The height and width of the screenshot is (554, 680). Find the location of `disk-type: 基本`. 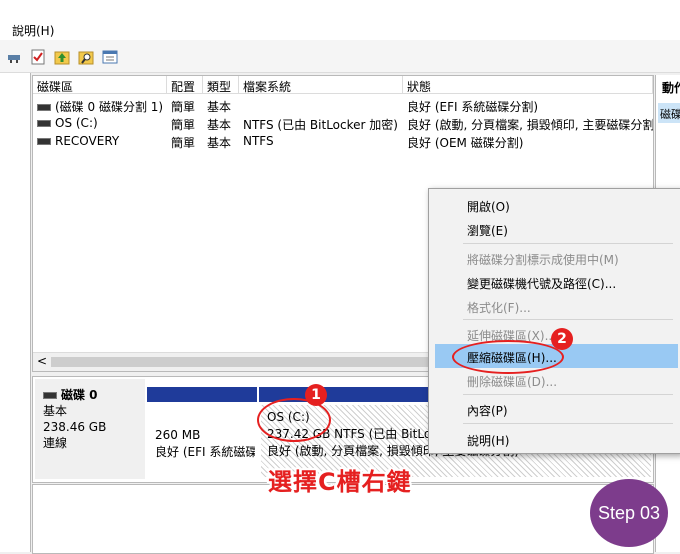

disk-type: 基本 is located at coordinates (55, 411).